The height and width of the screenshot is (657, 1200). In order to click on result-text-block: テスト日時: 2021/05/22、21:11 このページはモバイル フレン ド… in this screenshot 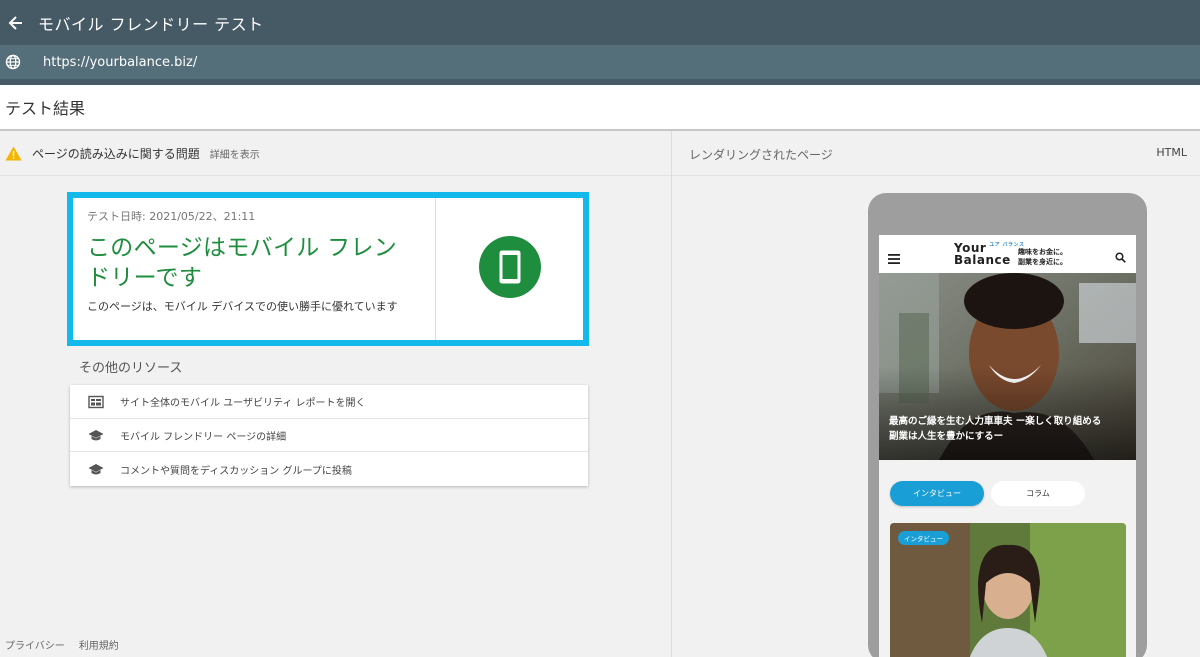, I will do `click(254, 269)`.